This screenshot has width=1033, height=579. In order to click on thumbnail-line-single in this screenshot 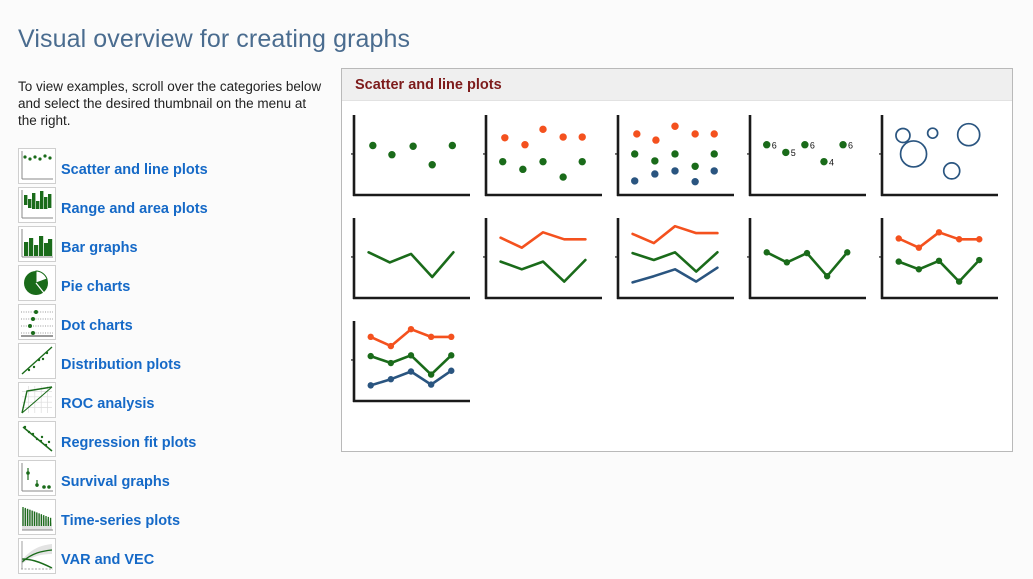, I will do `click(414, 265)`.